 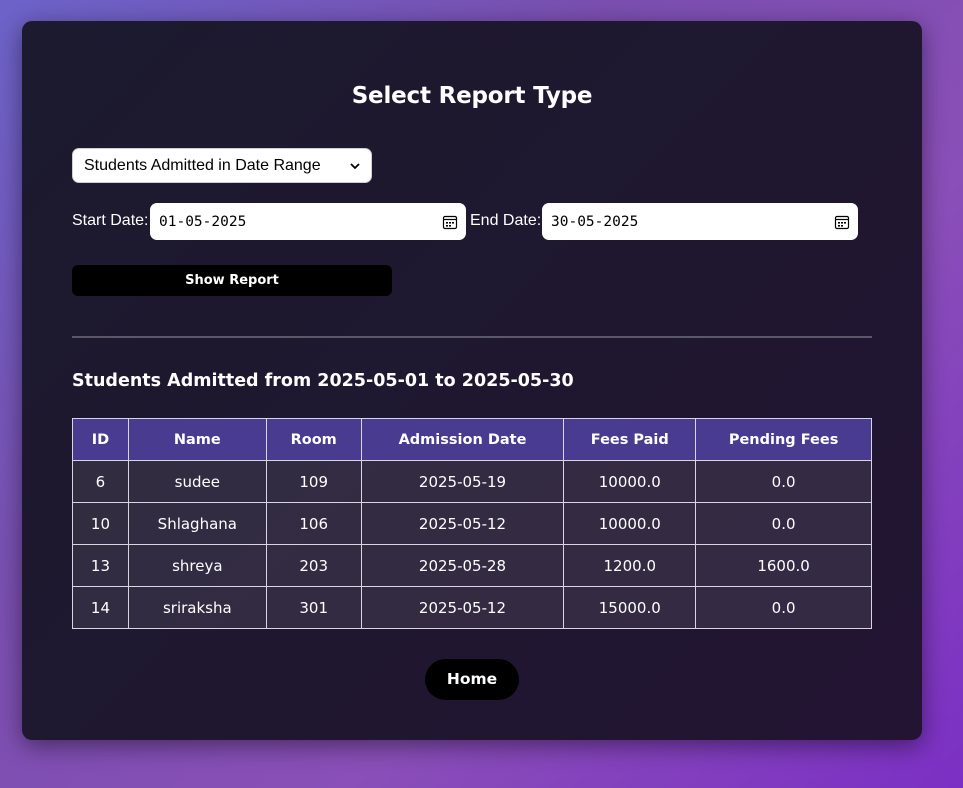 What do you see at coordinates (110, 220) in the screenshot?
I see `start-date-label: Start Date:` at bounding box center [110, 220].